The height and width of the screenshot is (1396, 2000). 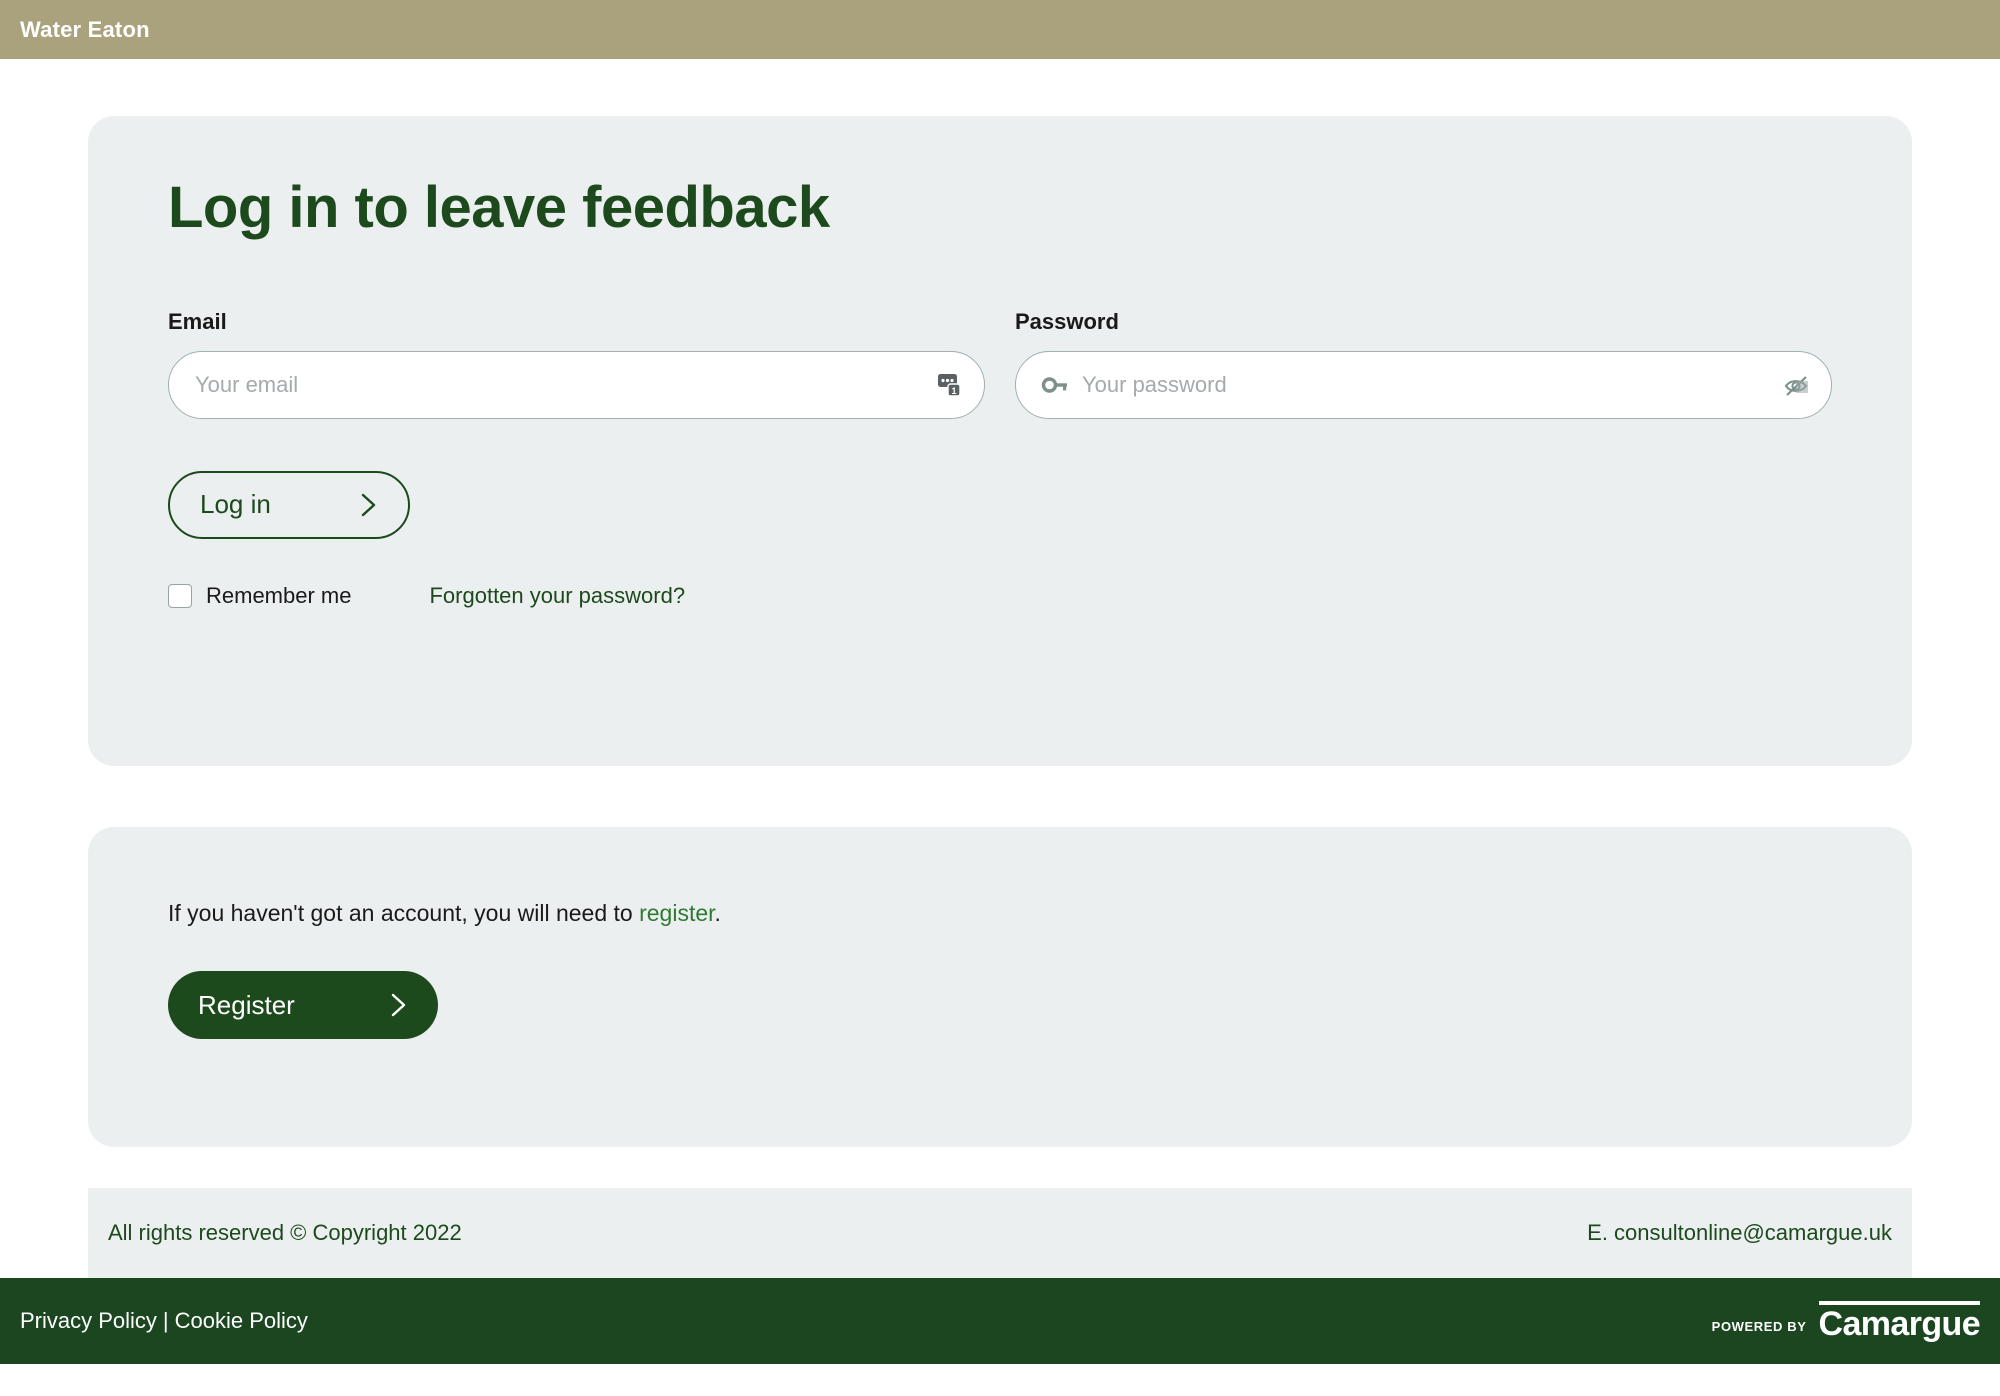 What do you see at coordinates (1000, 29) in the screenshot?
I see `site-header: Water Eaton` at bounding box center [1000, 29].